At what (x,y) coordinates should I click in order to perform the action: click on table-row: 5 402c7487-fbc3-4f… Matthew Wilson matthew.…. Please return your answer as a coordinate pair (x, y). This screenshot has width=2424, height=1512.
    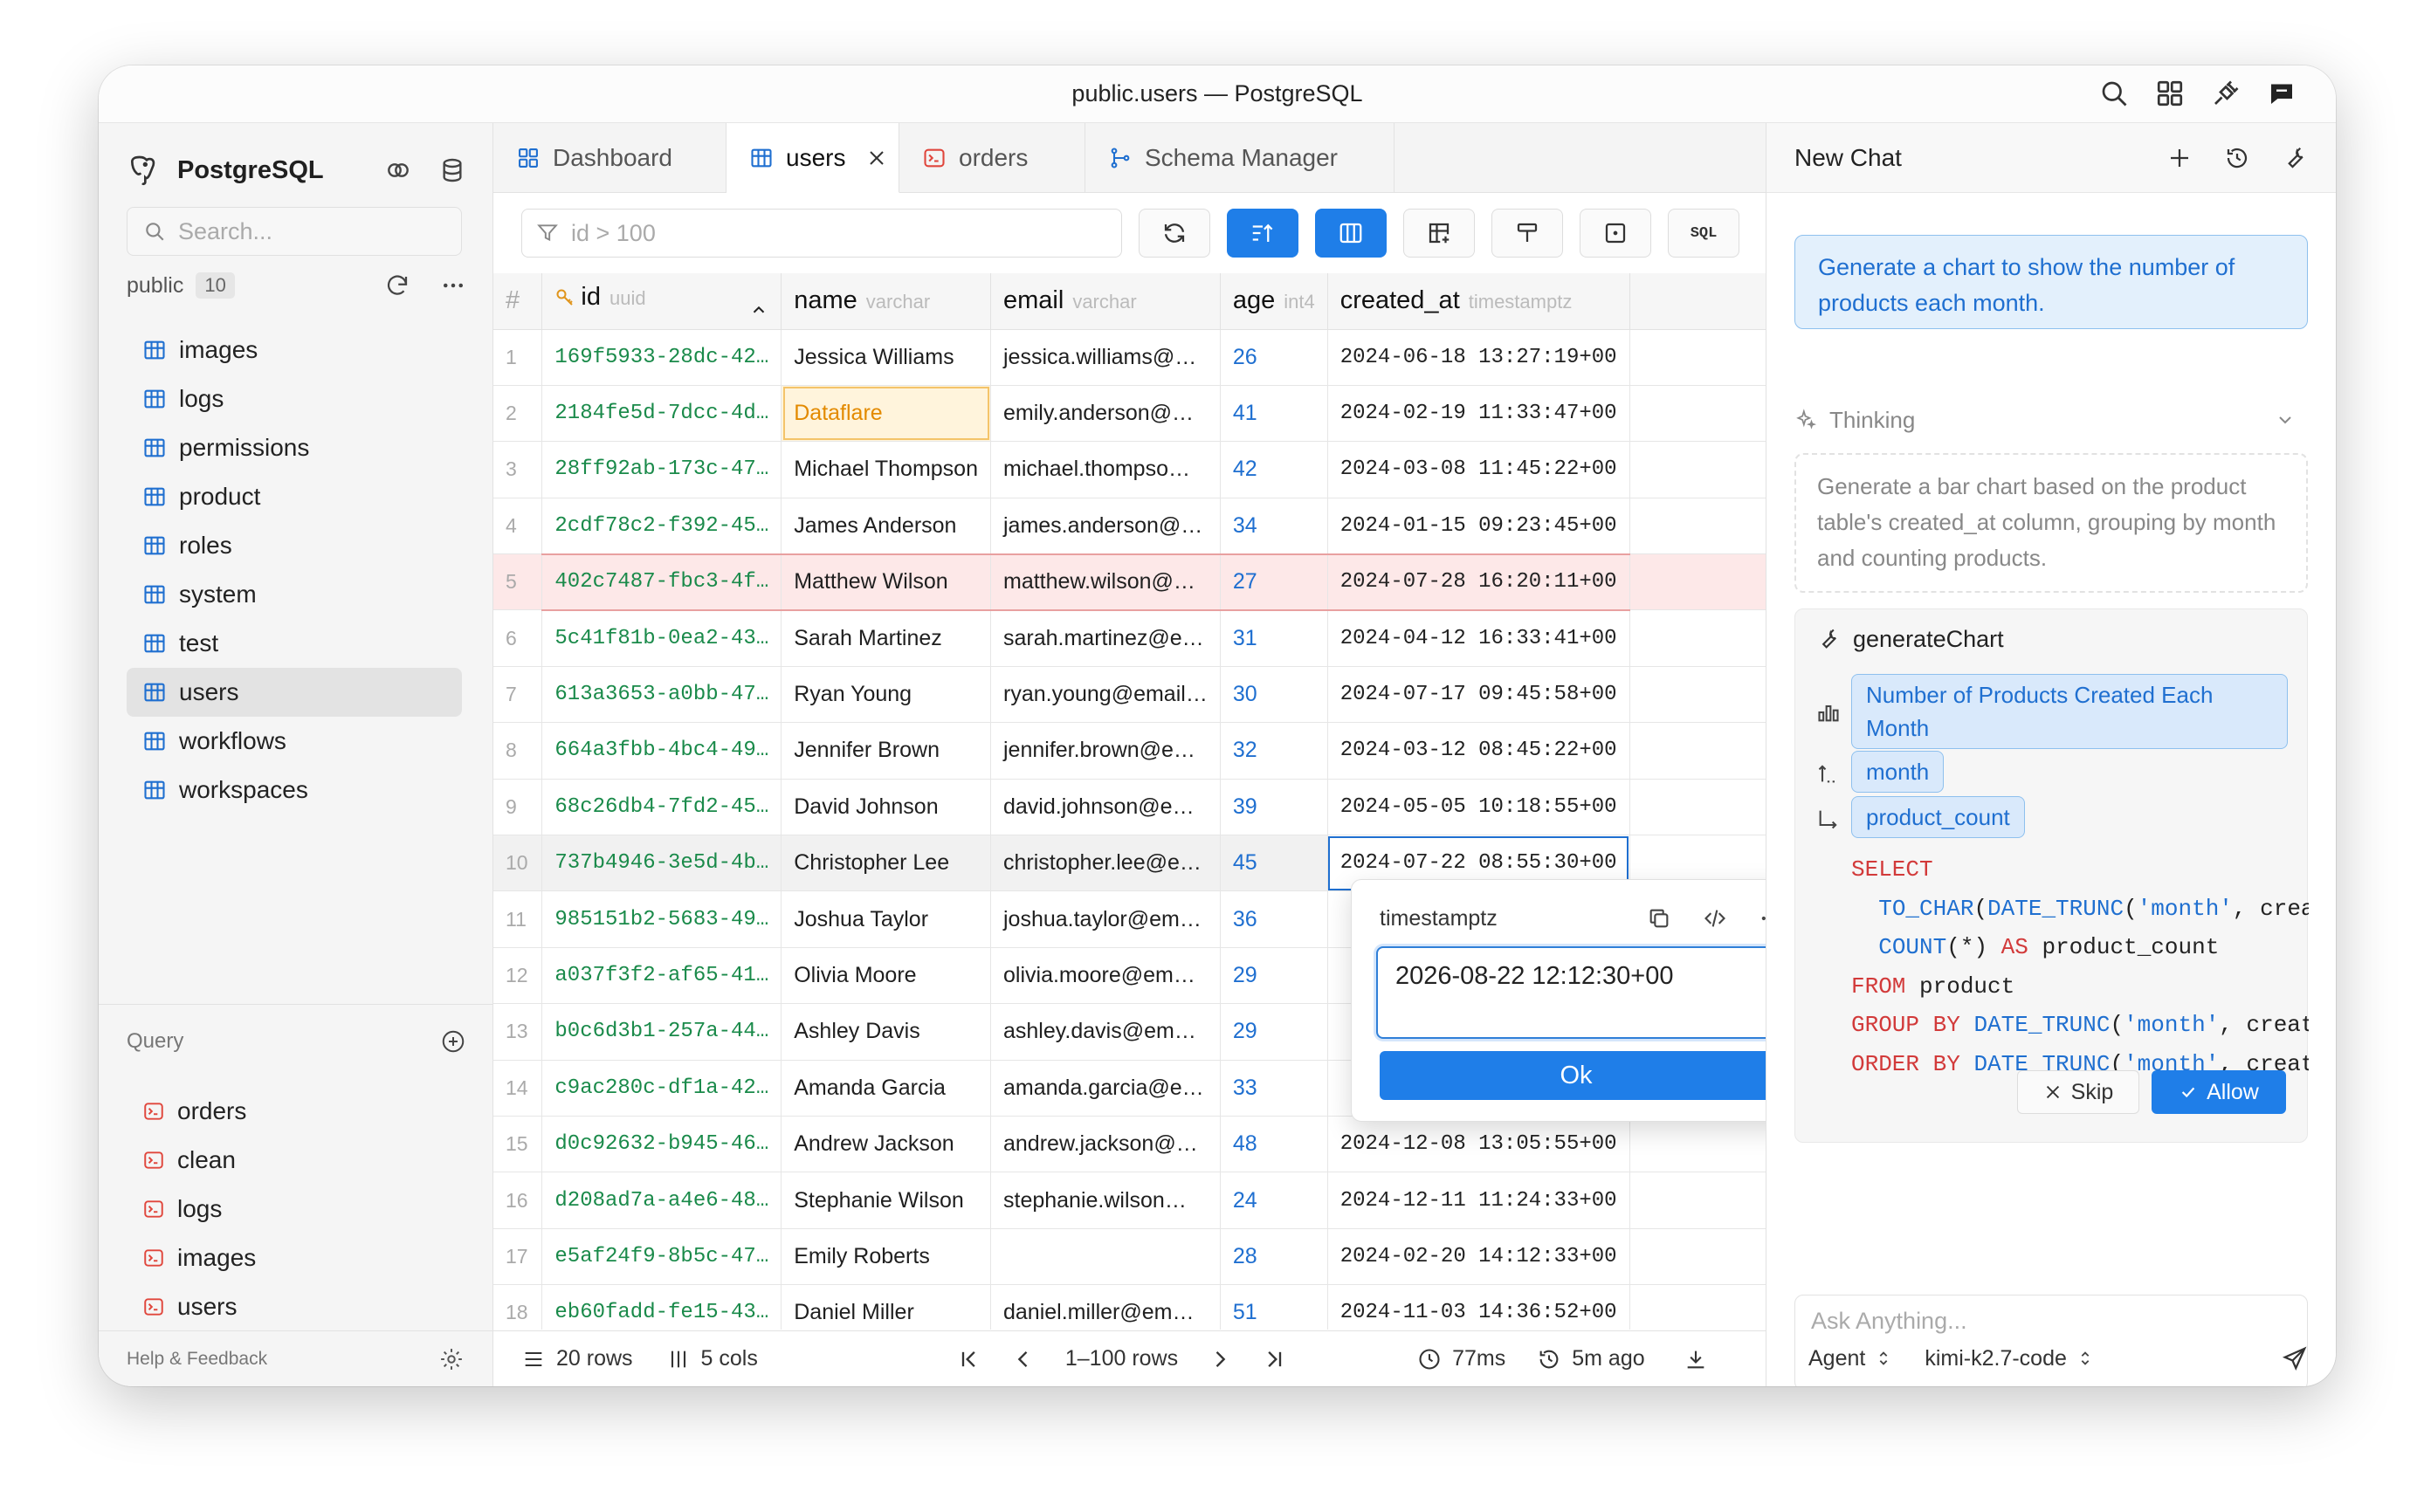
    Looking at the image, I should click on (1129, 582).